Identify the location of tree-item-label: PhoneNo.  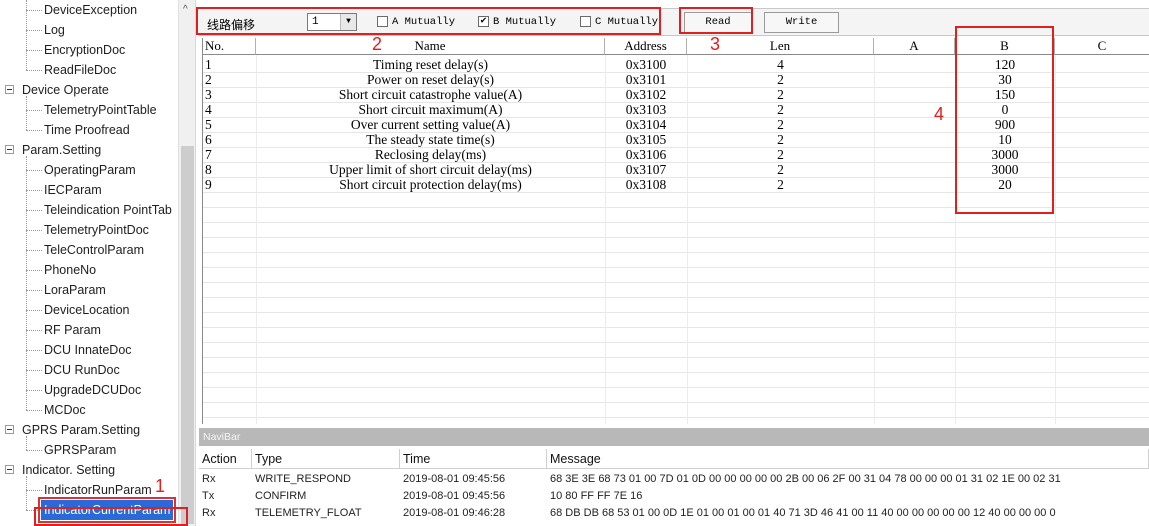
(70, 270).